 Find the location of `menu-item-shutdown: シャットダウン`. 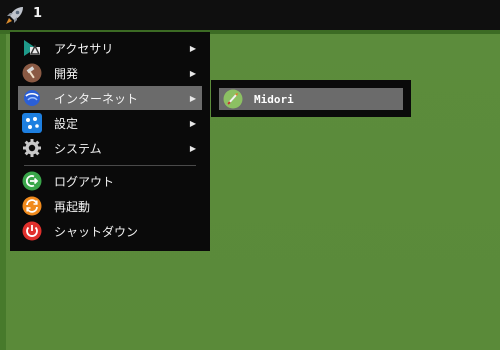

menu-item-shutdown: シャットダウン is located at coordinates (110, 231).